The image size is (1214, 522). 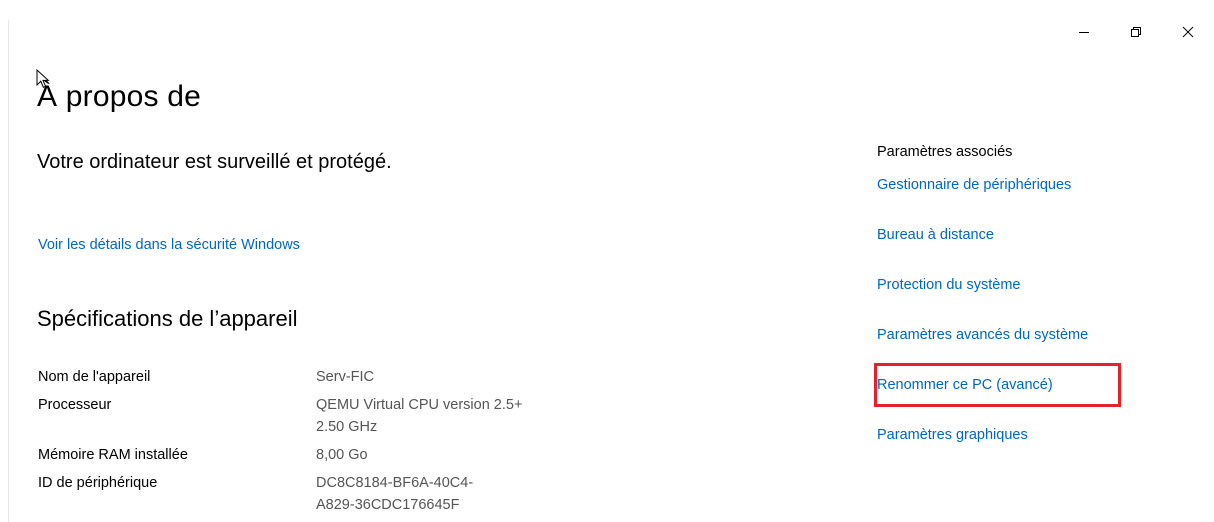 What do you see at coordinates (119, 96) in the screenshot?
I see `page-title: À propos de` at bounding box center [119, 96].